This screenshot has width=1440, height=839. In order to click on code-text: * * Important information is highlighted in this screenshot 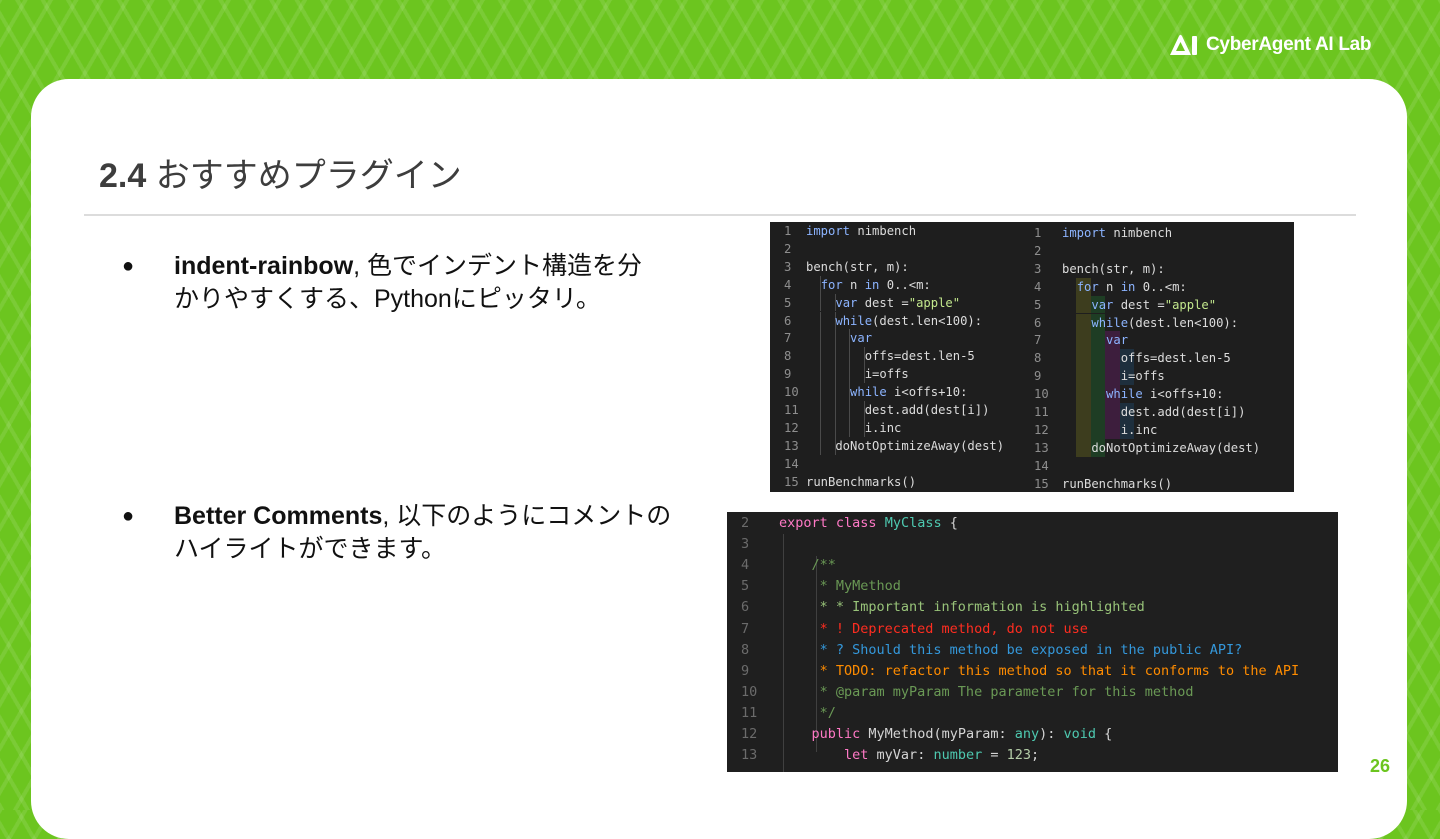, I will do `click(962, 607)`.